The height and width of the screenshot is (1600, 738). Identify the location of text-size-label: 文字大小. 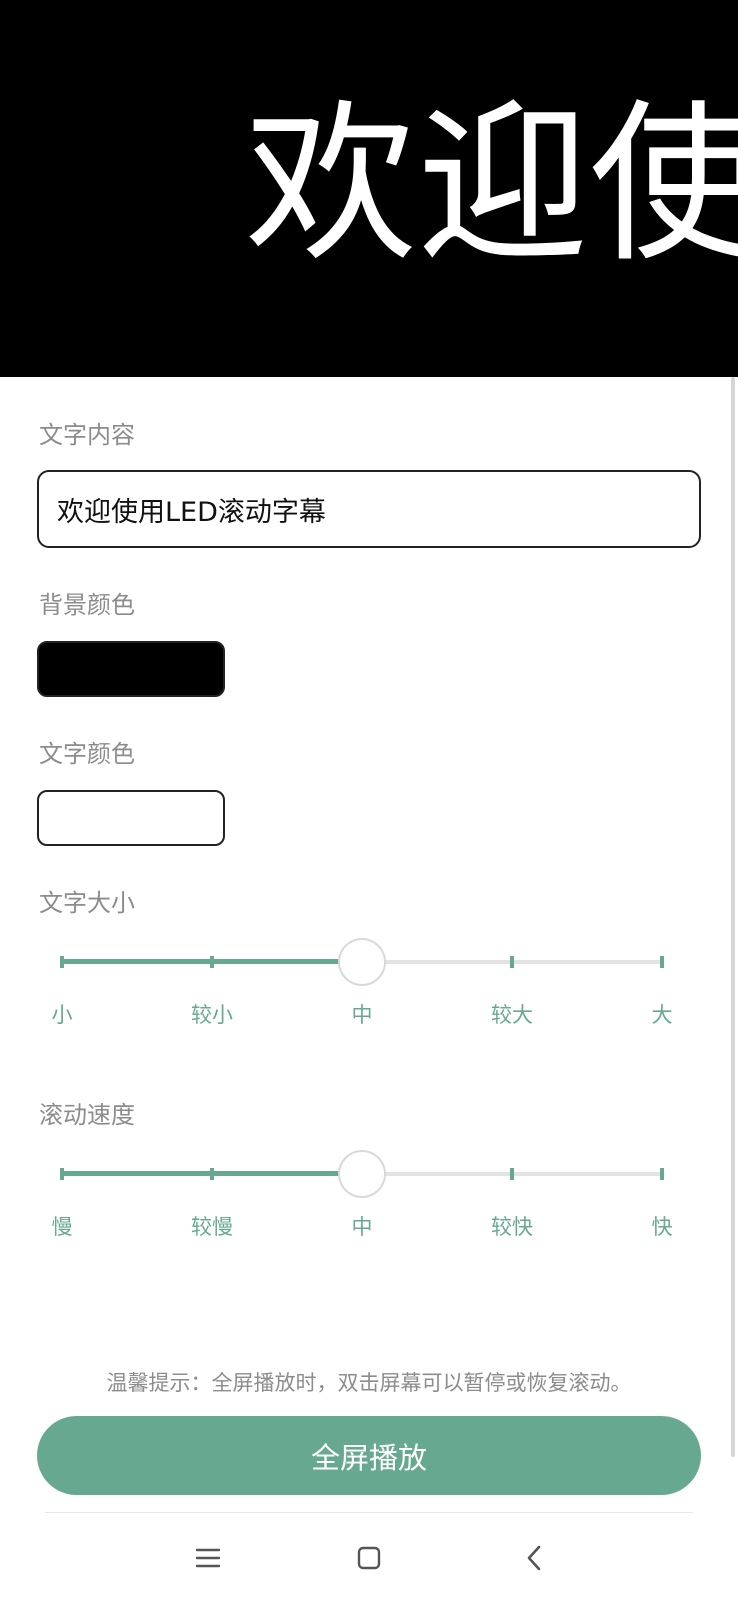
(87, 903).